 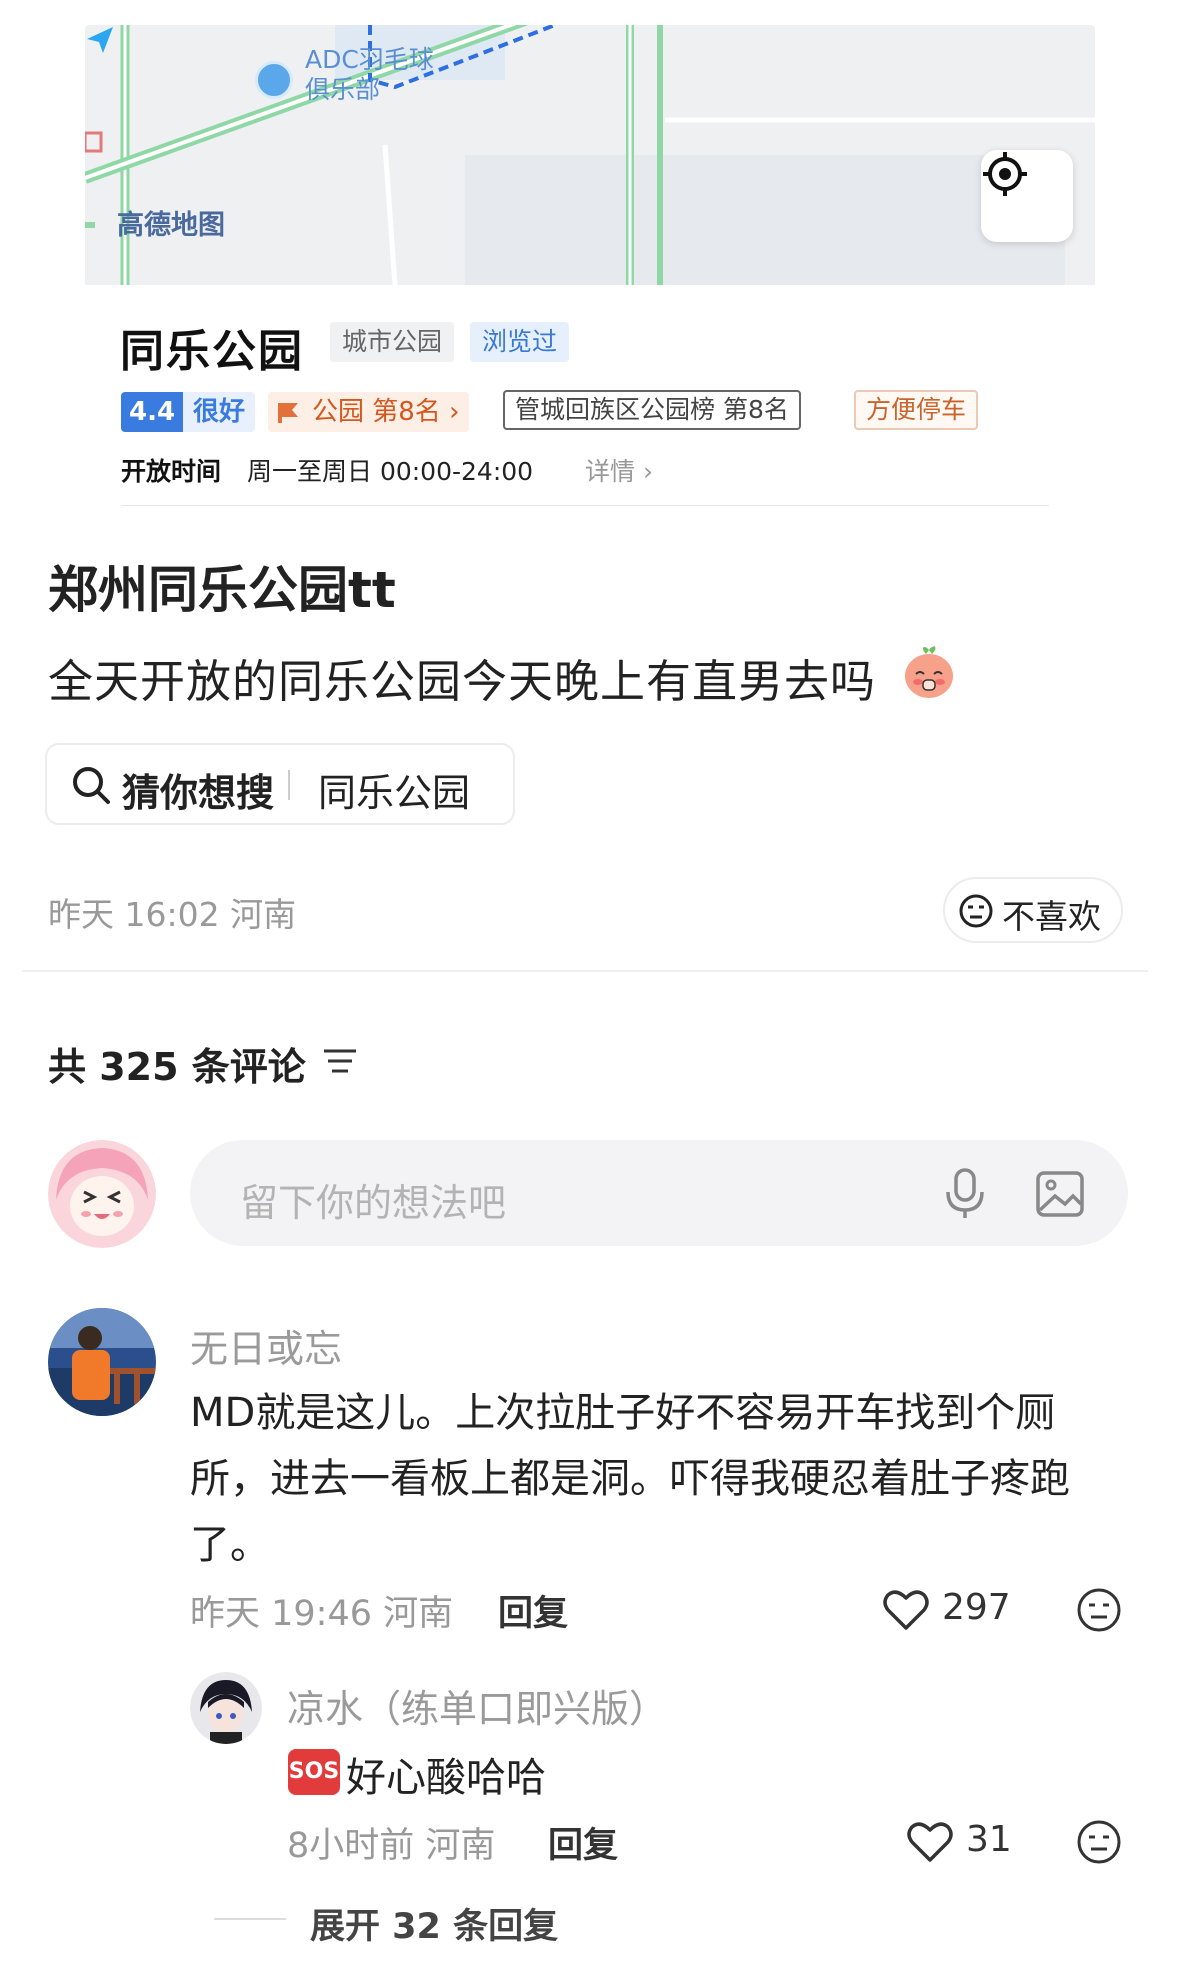 I want to click on commenter-name: 无日或忘, so click(x=266, y=1345).